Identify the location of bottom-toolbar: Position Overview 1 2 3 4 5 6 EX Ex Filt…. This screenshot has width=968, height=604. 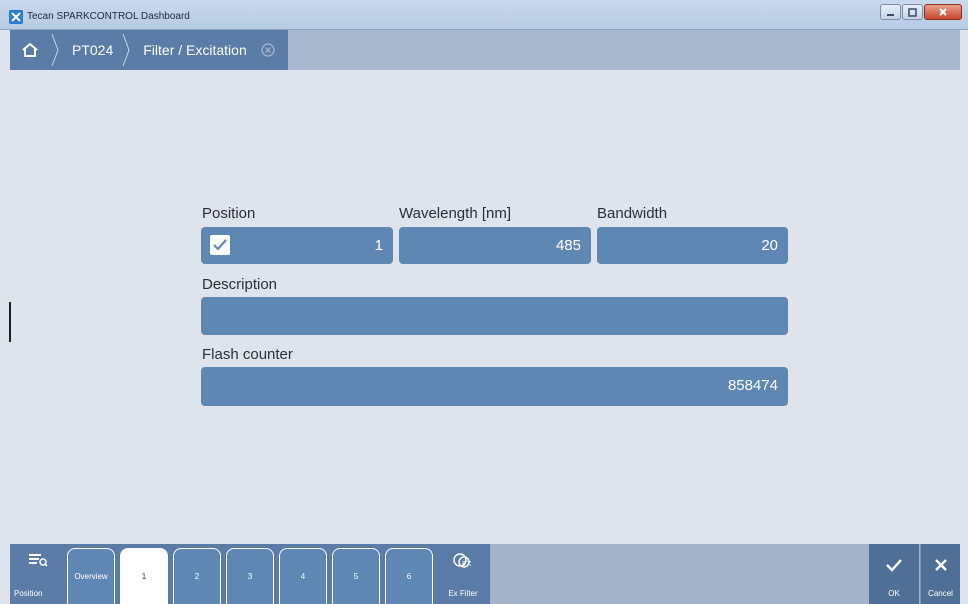
(485, 574).